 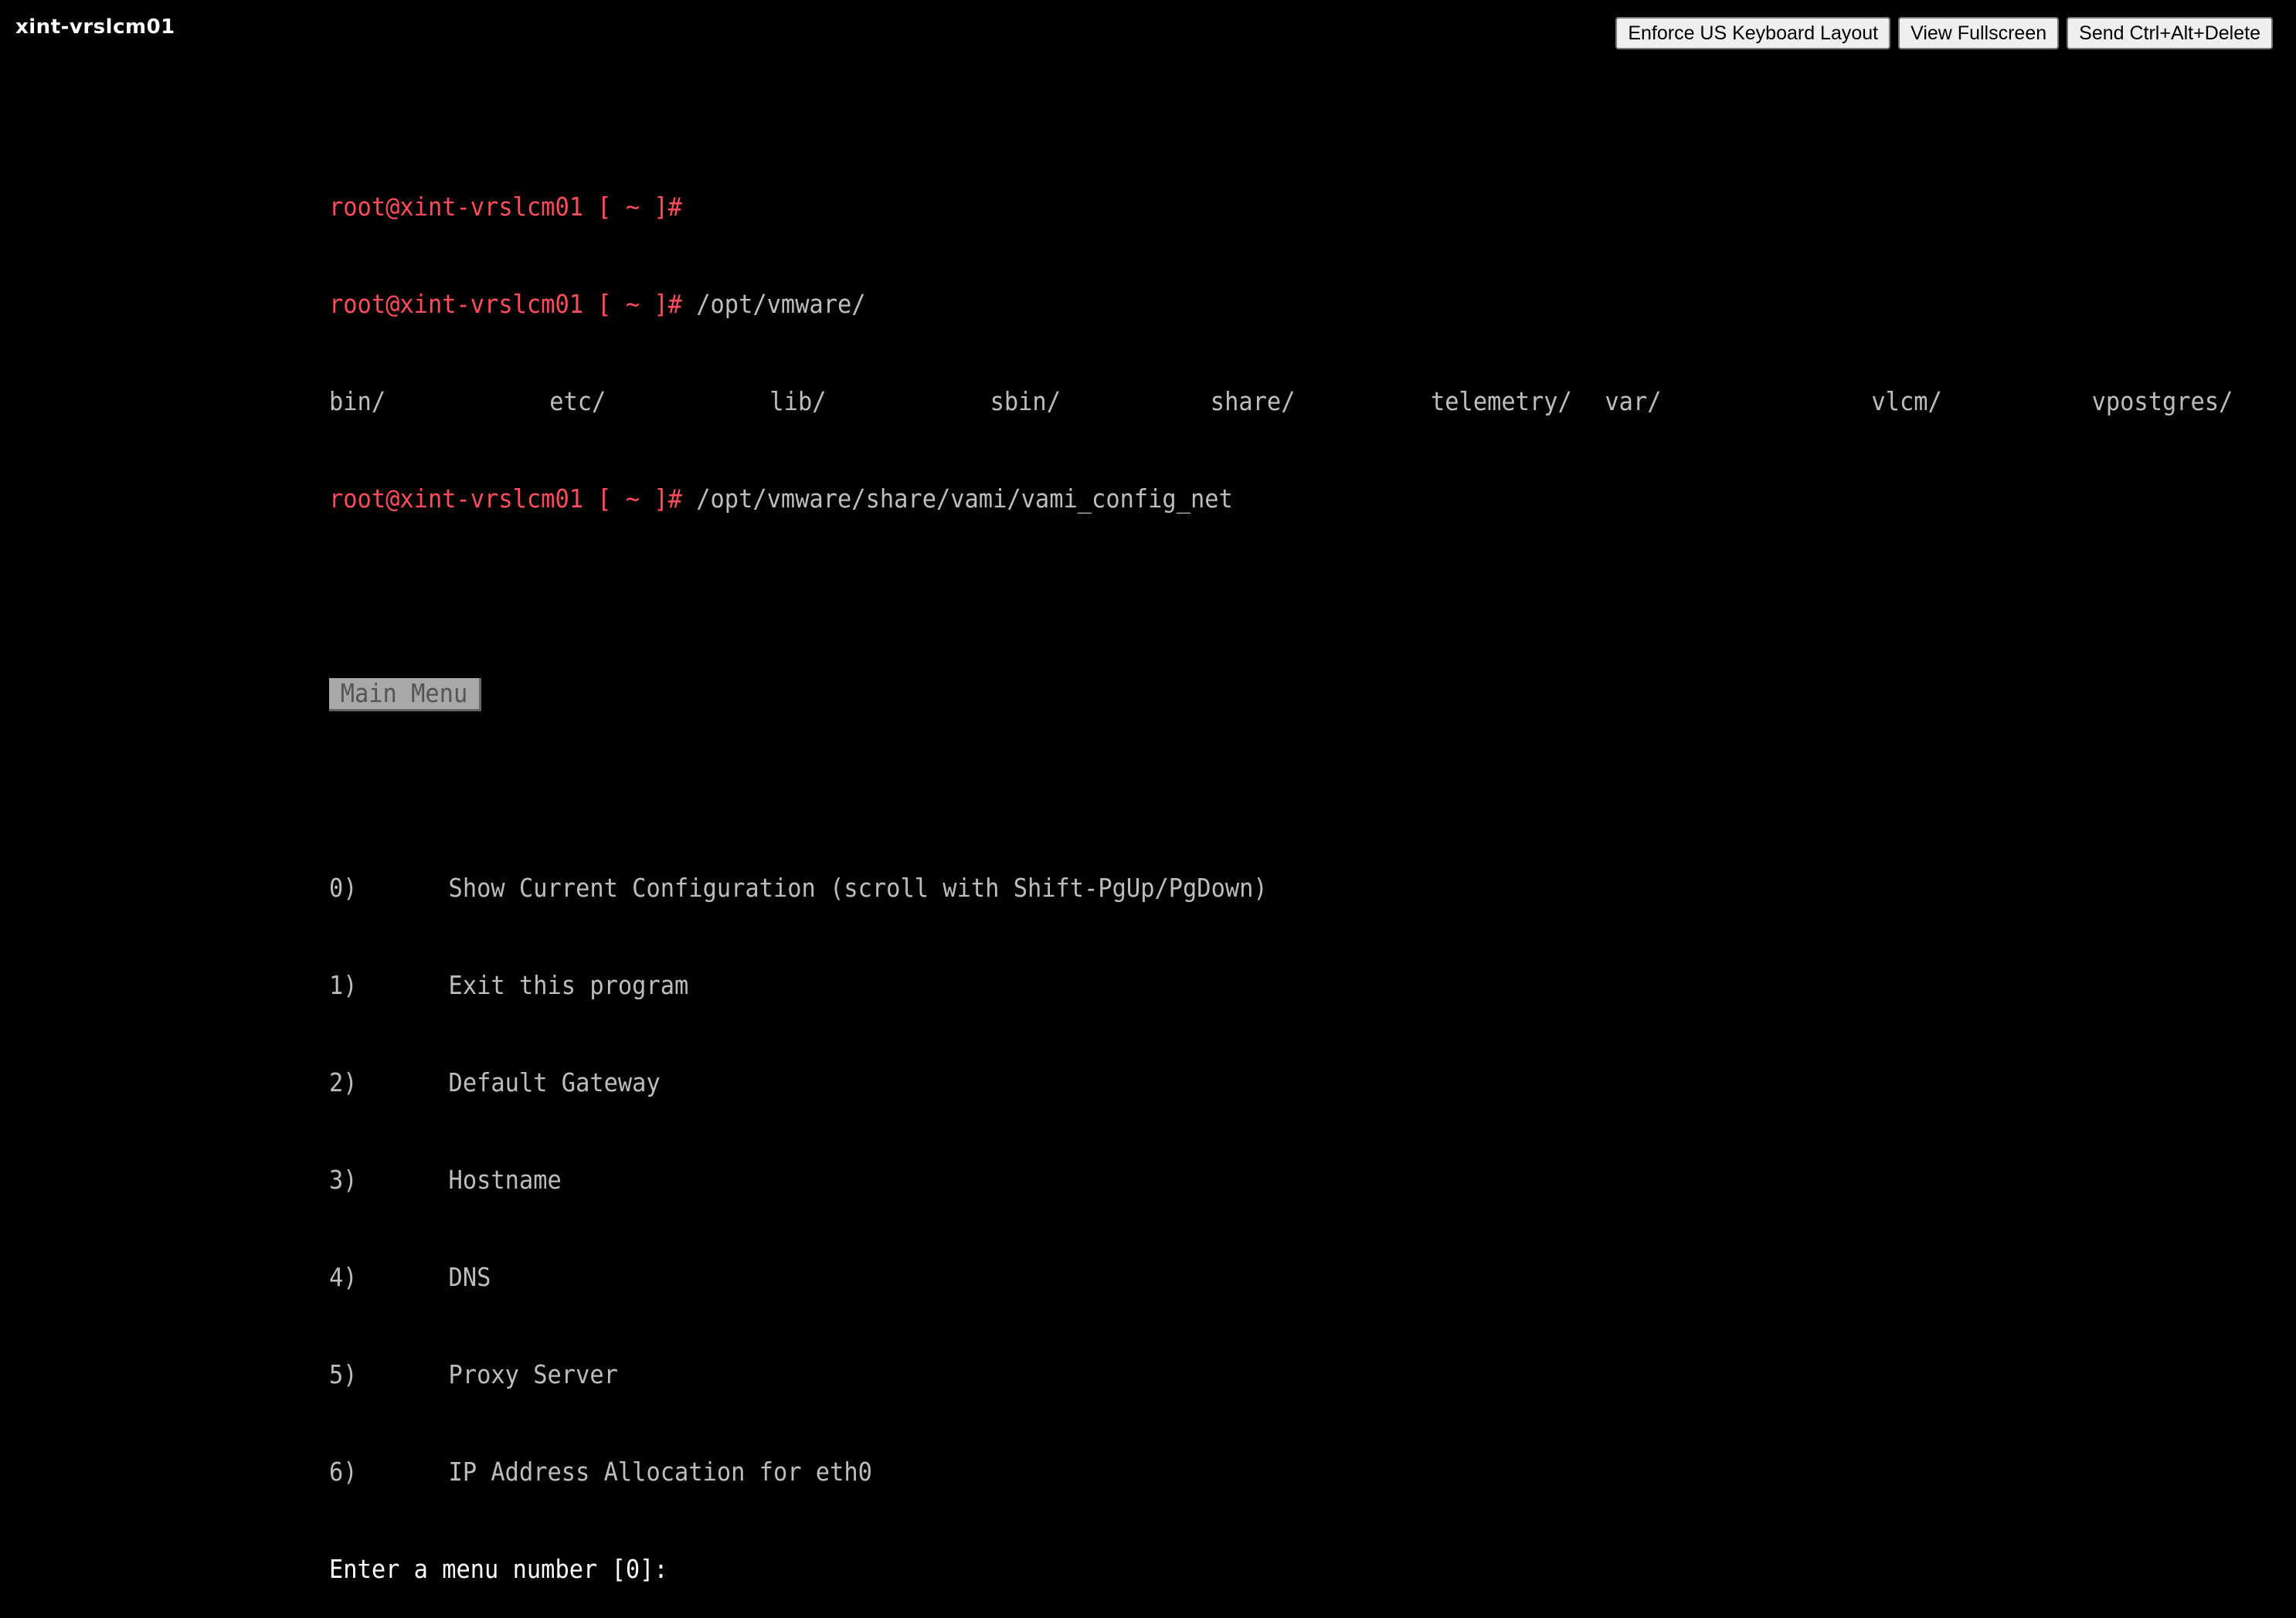 I want to click on window-title: xint-vrslcm01, so click(x=95, y=27).